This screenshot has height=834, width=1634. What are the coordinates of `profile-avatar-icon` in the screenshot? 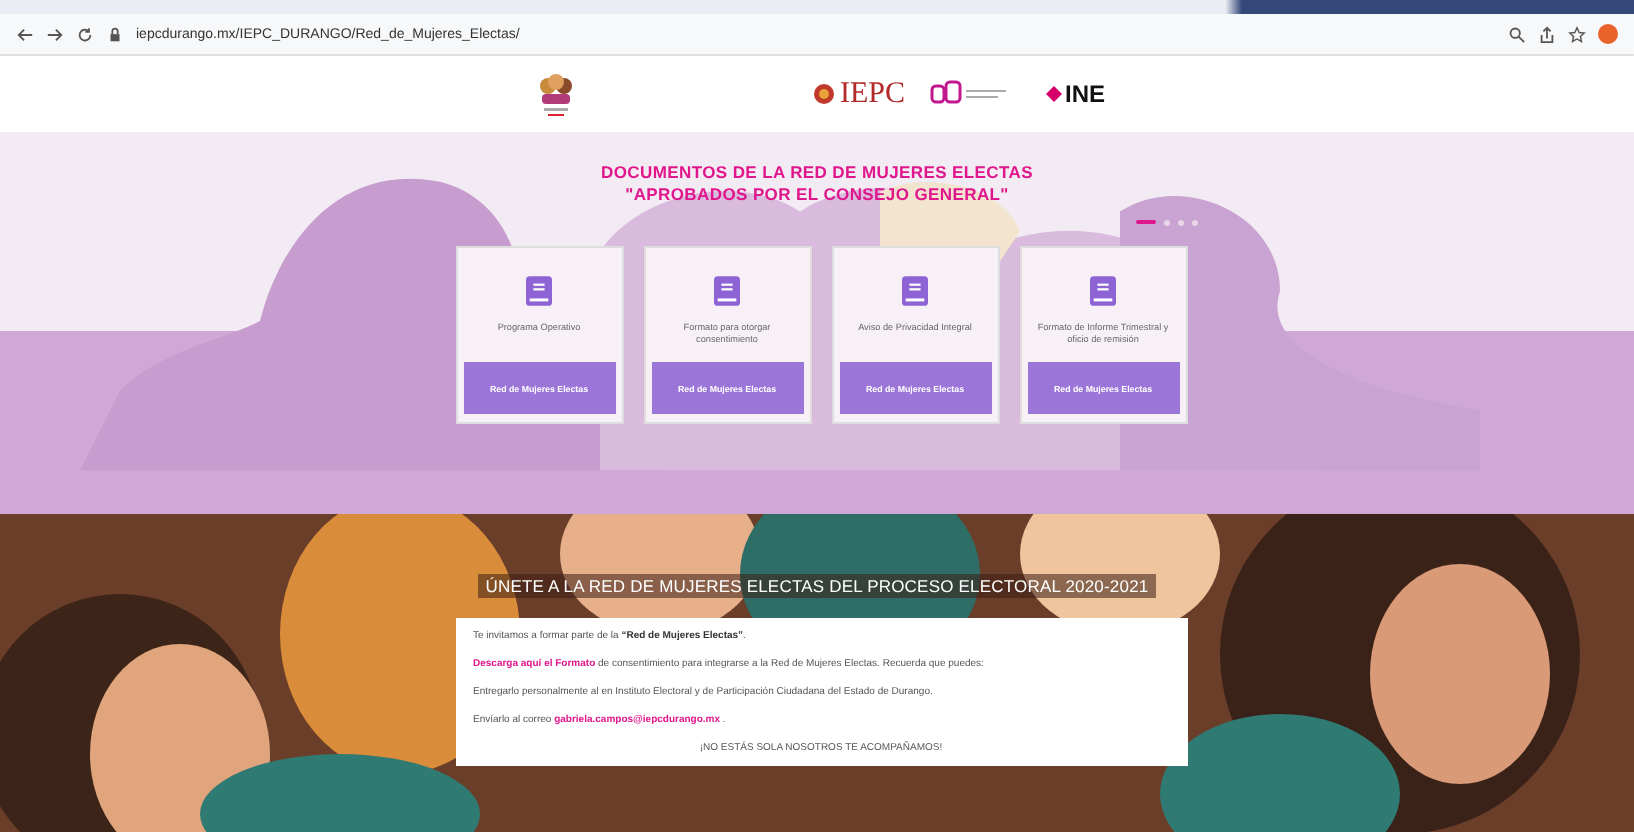 It's located at (1608, 34).